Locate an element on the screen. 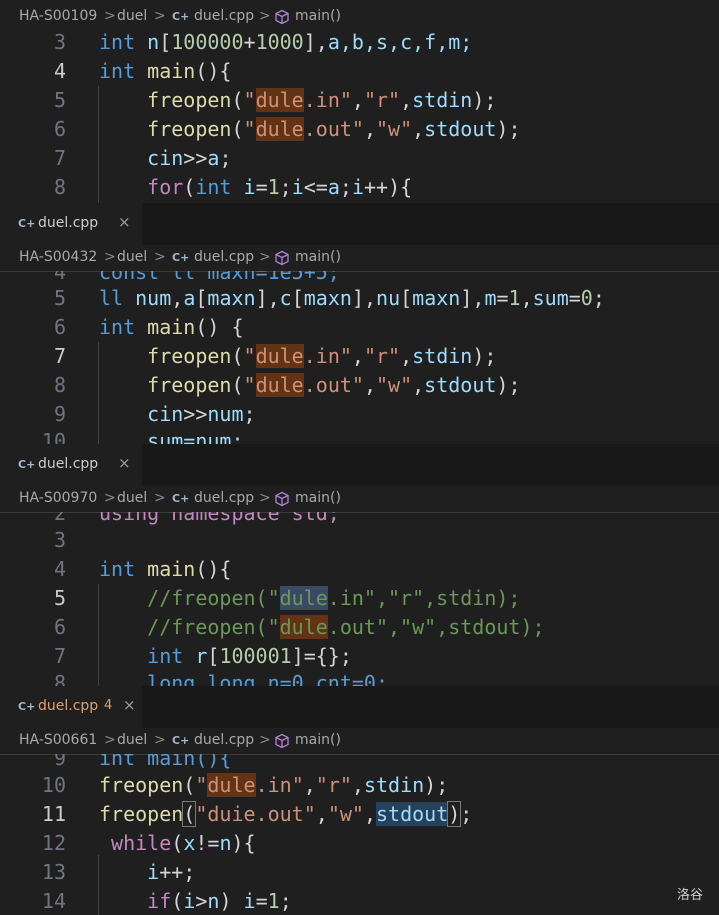 The image size is (719, 915). breadcrumb: HA-S00432 > duel > C+ duel.cpp > main() is located at coordinates (359, 258).